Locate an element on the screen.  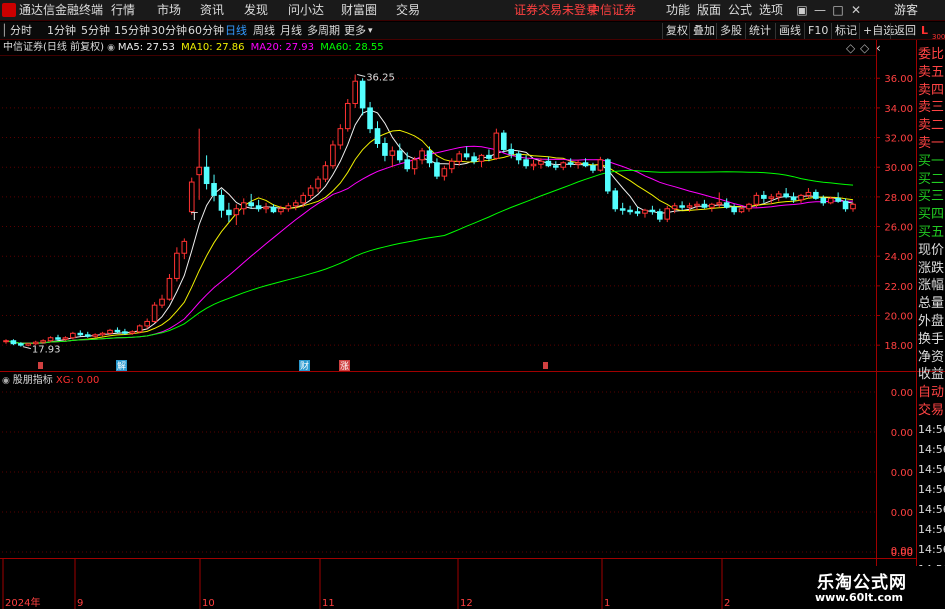
ma20-label: MA20: 27.93 is located at coordinates (282, 47).